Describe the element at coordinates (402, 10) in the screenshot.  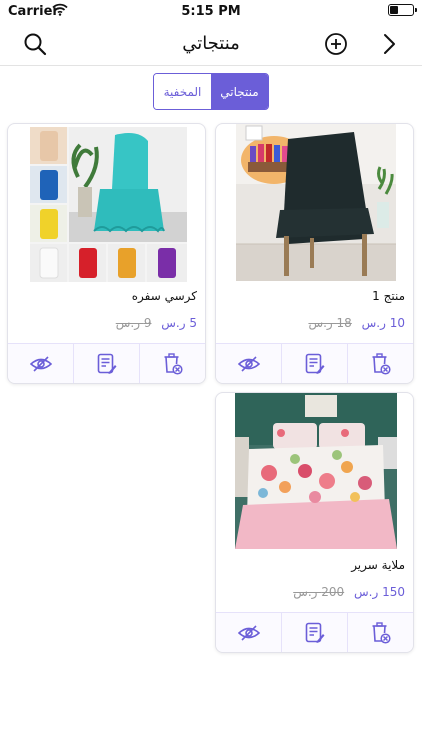
I see `battery-icon` at that location.